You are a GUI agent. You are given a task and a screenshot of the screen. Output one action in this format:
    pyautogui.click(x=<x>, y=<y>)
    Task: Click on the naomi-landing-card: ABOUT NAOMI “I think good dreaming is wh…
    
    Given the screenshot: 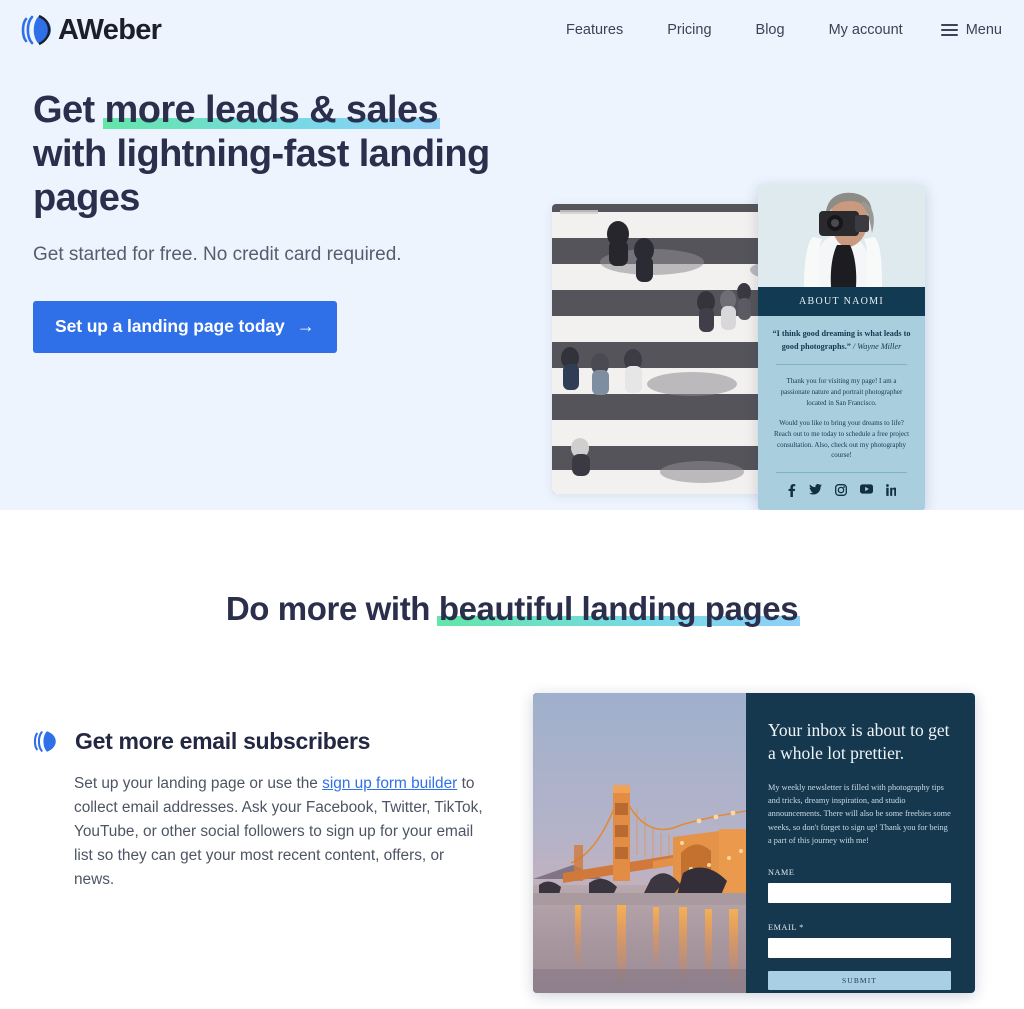 What is the action you would take?
    pyautogui.click(x=841, y=347)
    